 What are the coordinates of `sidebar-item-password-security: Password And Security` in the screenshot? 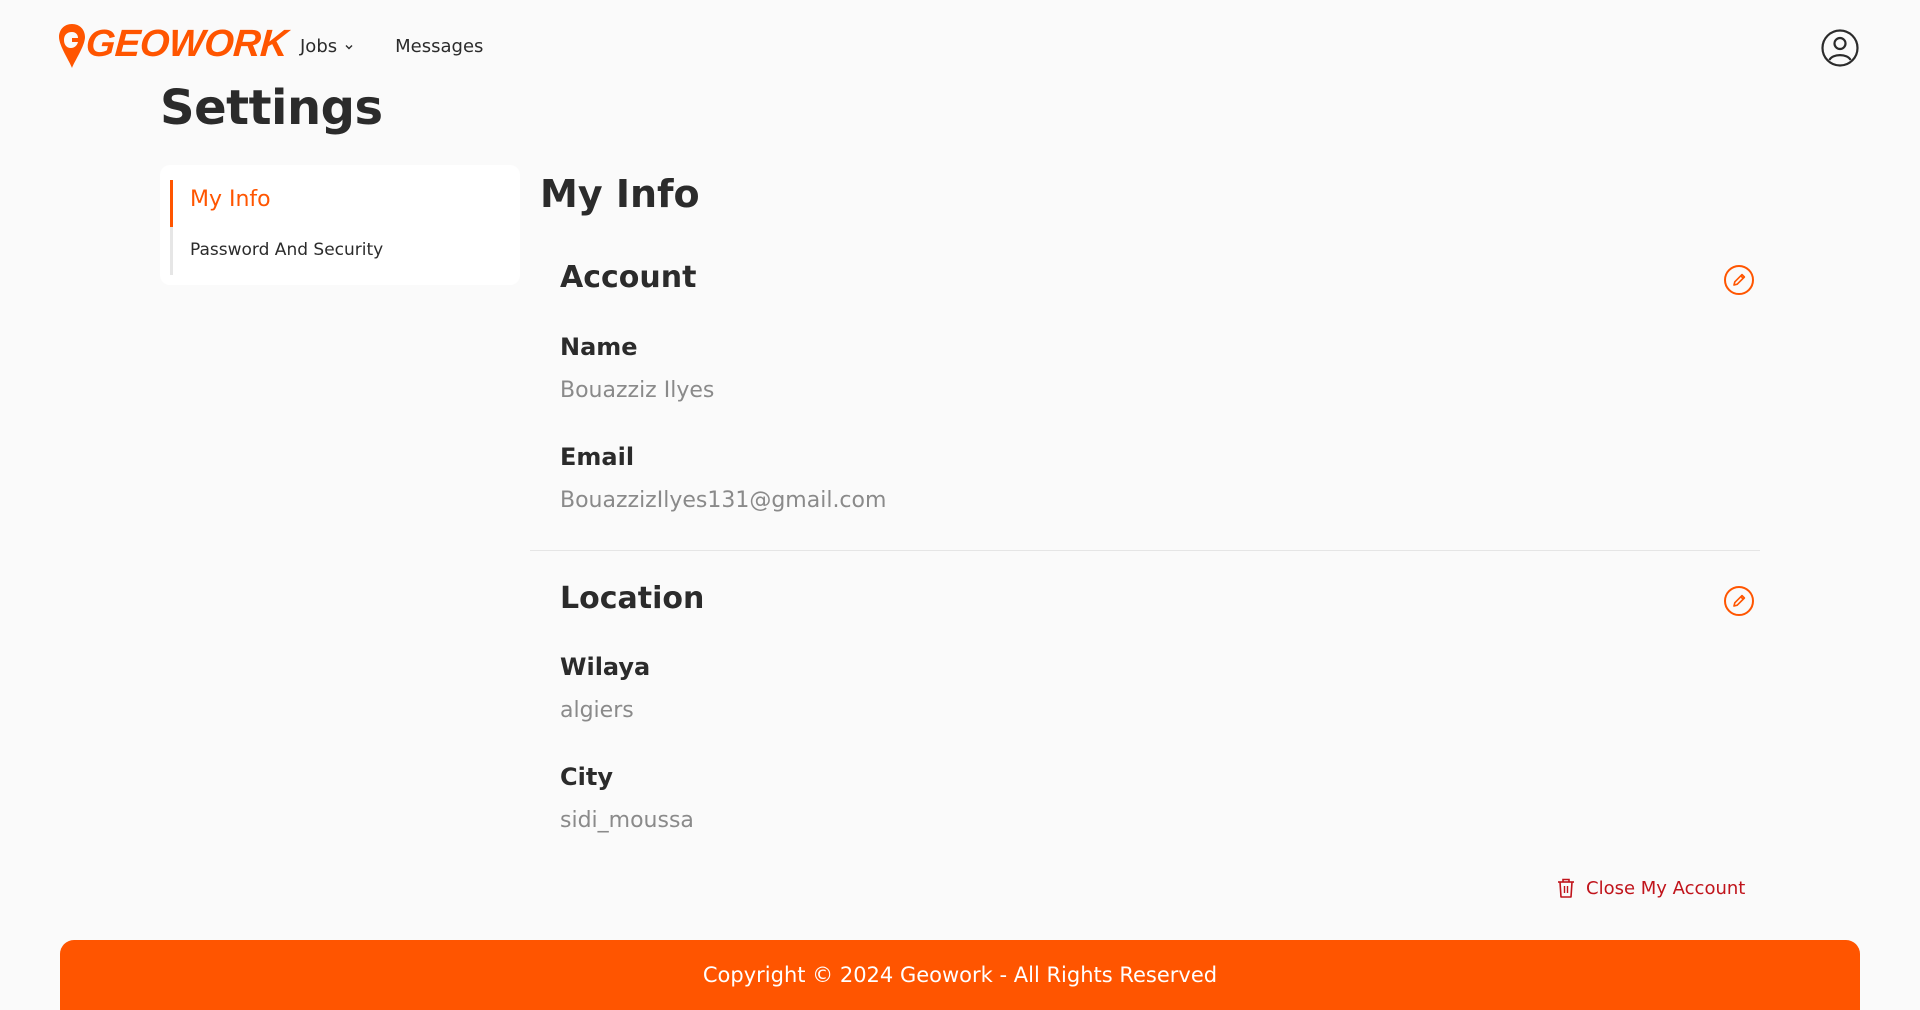 It's located at (286, 250).